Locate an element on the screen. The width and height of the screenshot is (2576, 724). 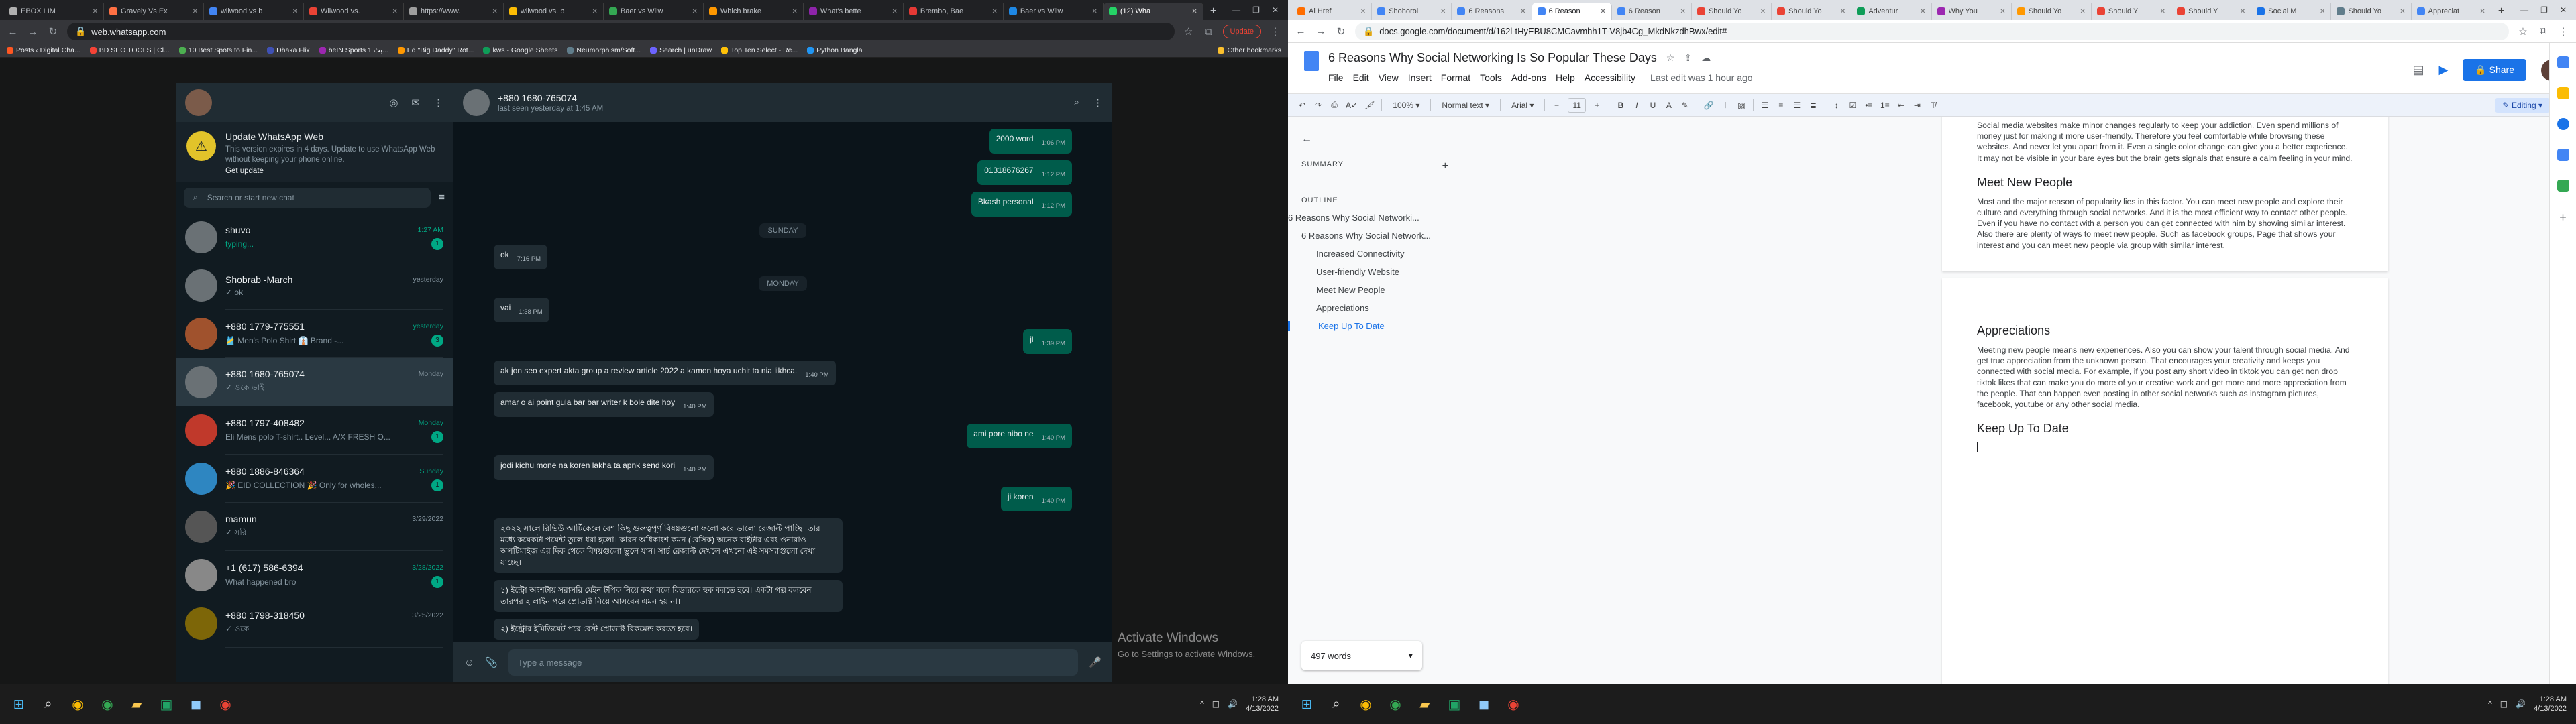
restore-icon: ❐ is located at coordinates (2544, 10).